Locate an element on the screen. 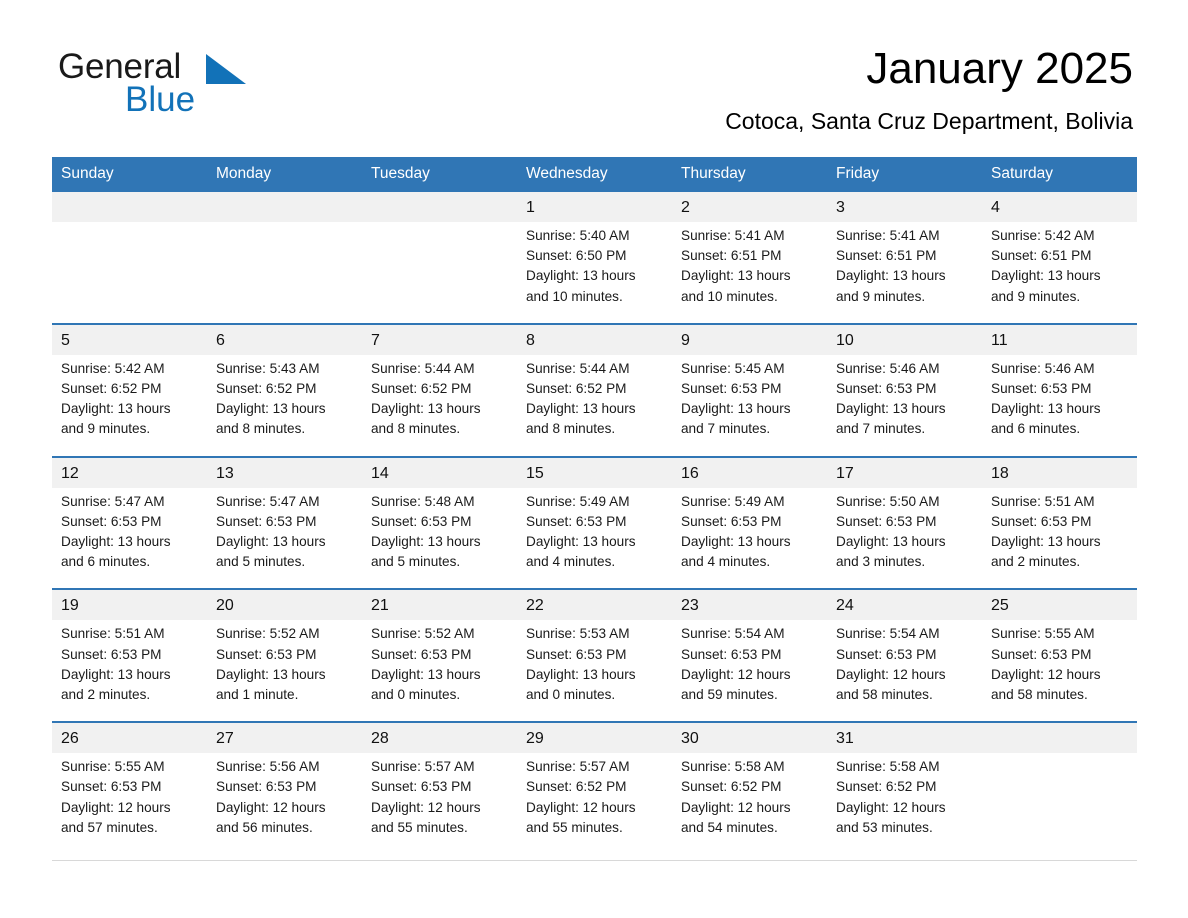 This screenshot has height=918, width=1188. day-number: 9 is located at coordinates (749, 338).